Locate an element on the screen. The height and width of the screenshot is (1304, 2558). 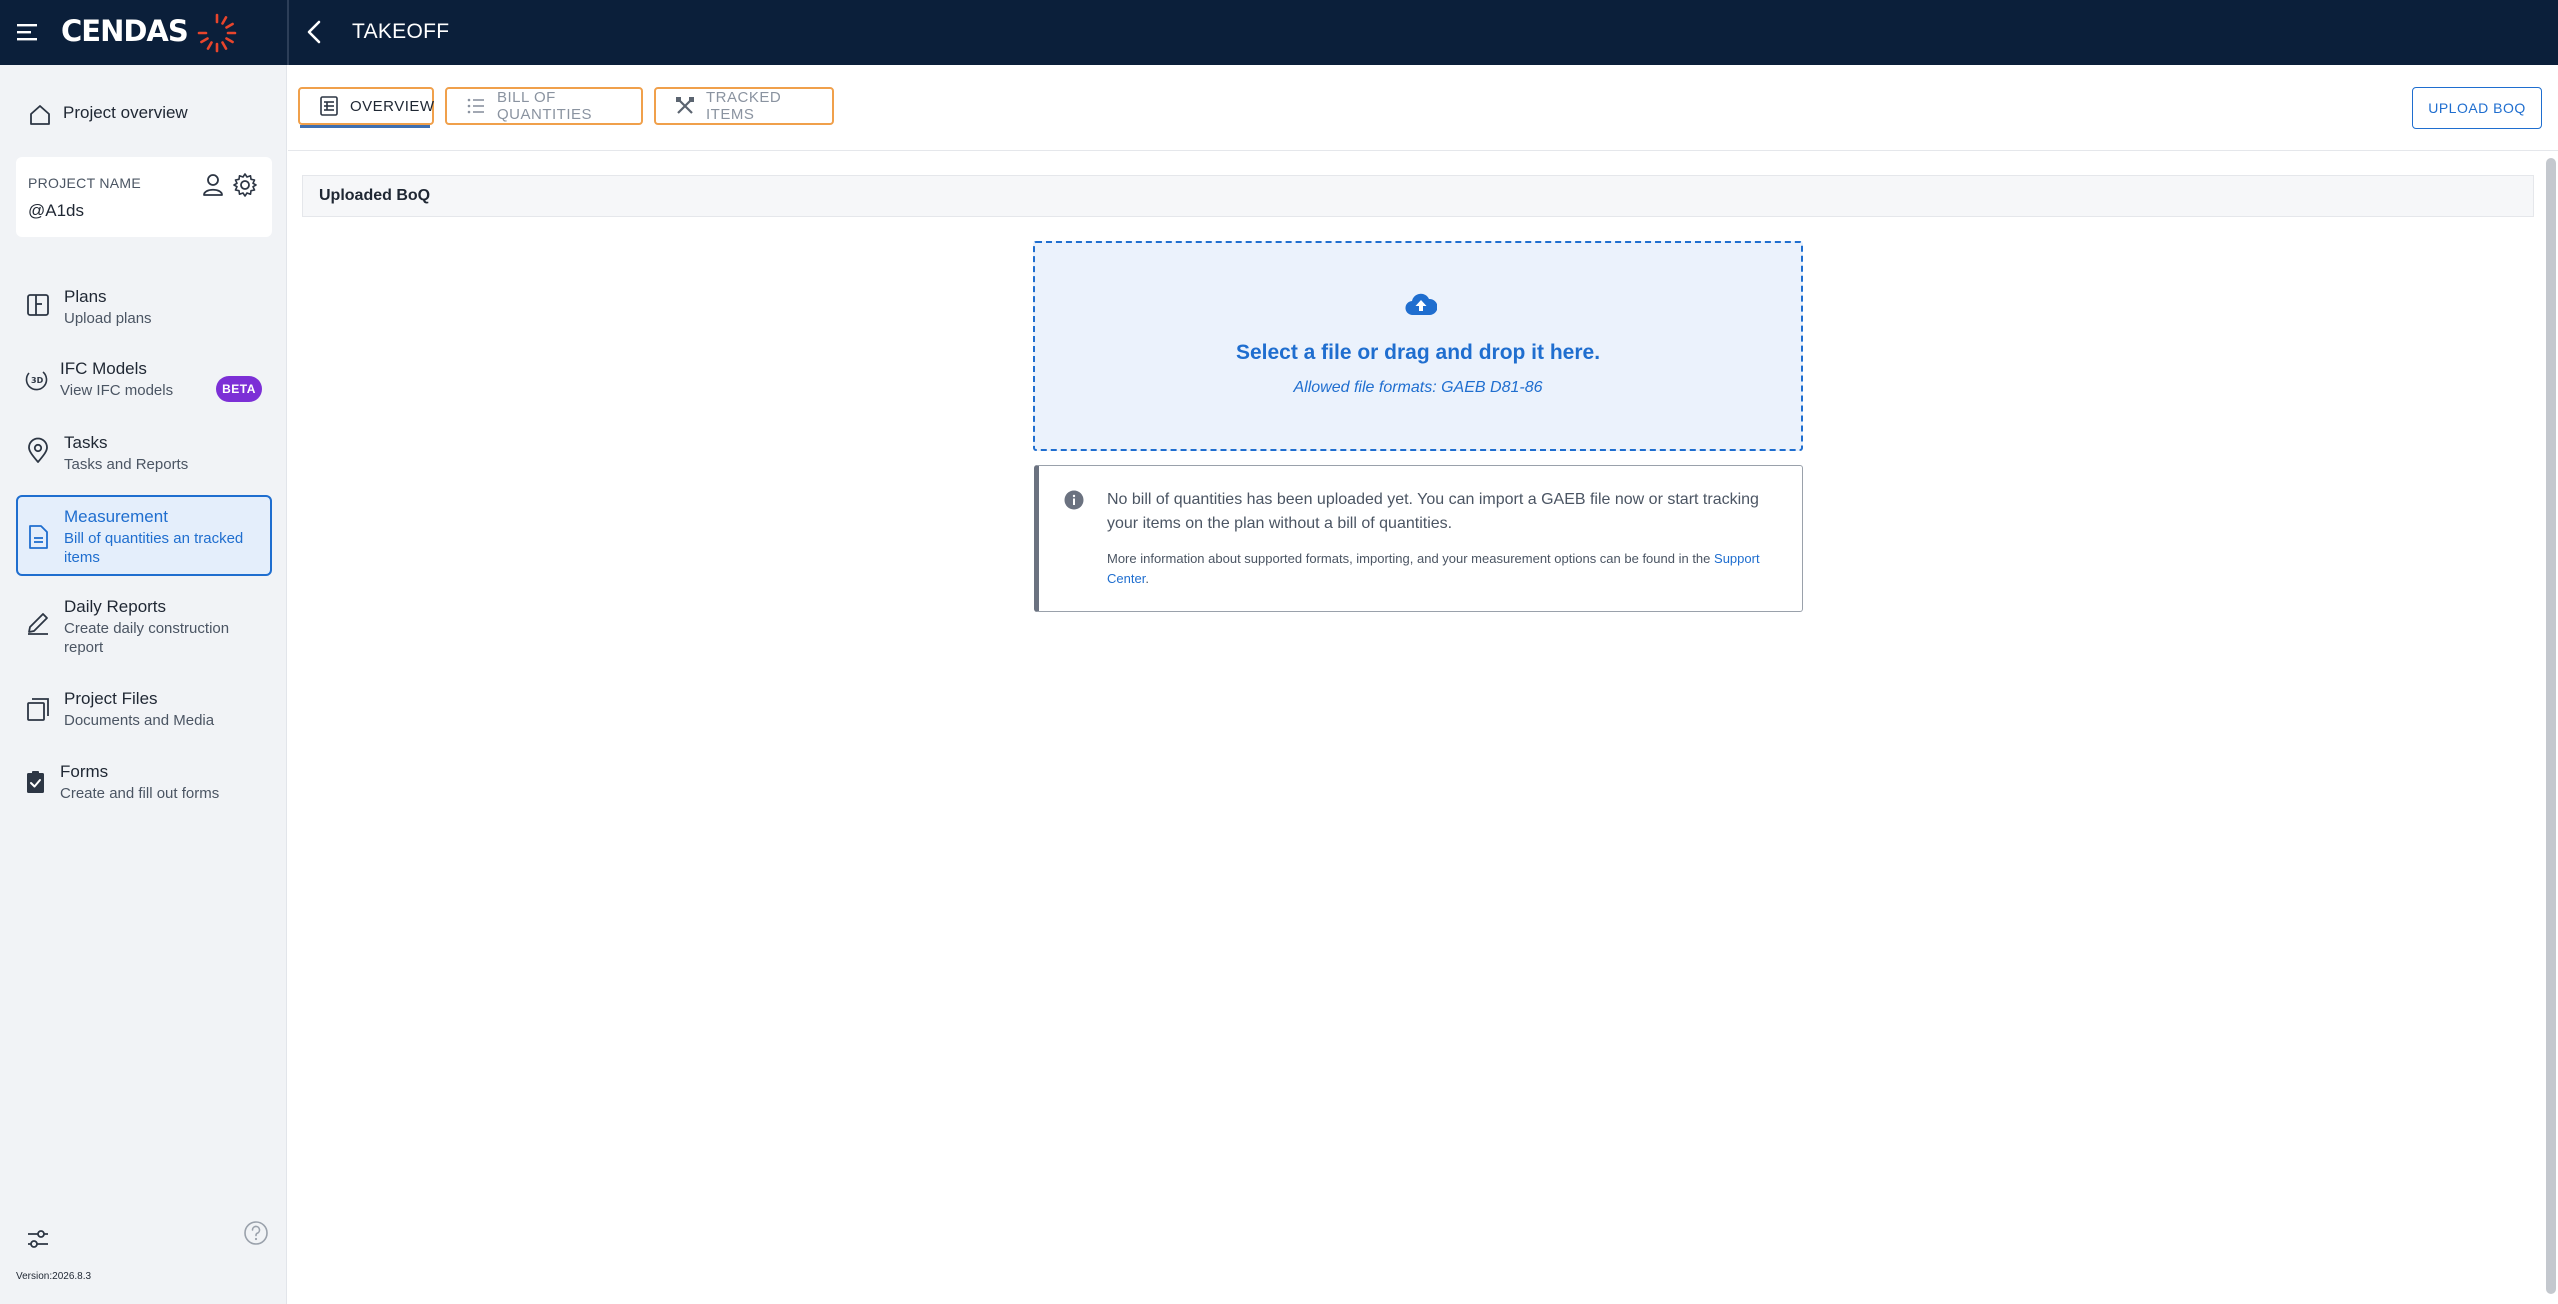
pencil-icon is located at coordinates (38, 623).